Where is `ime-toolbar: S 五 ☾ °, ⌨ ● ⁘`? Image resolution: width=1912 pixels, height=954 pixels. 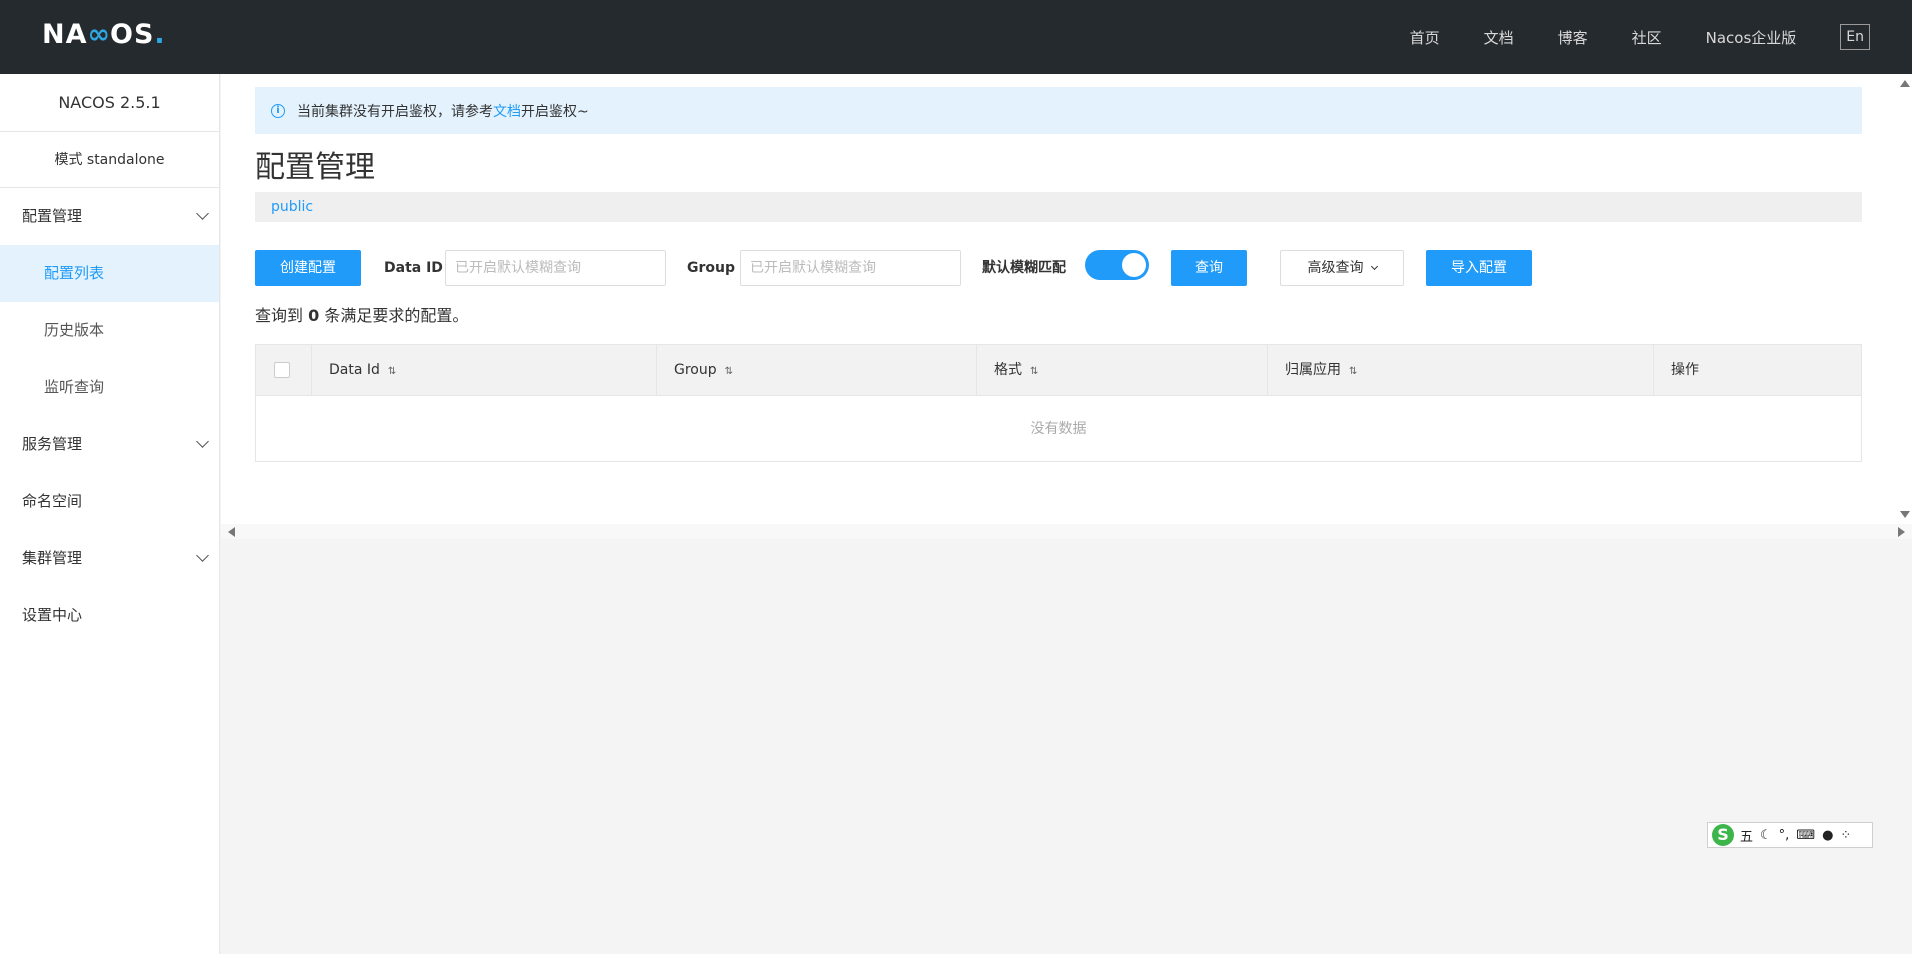 ime-toolbar: S 五 ☾ °, ⌨ ● ⁘ is located at coordinates (1790, 835).